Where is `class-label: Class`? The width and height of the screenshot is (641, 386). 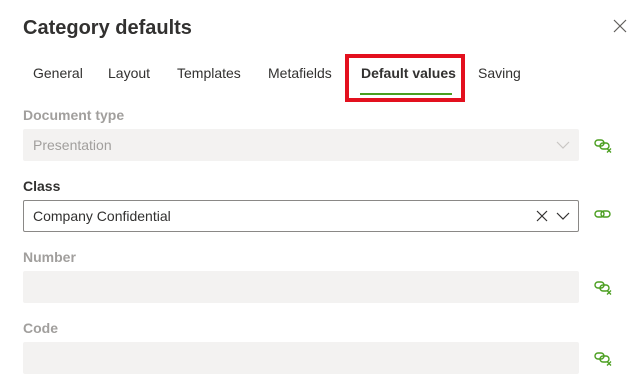 class-label: Class is located at coordinates (42, 186).